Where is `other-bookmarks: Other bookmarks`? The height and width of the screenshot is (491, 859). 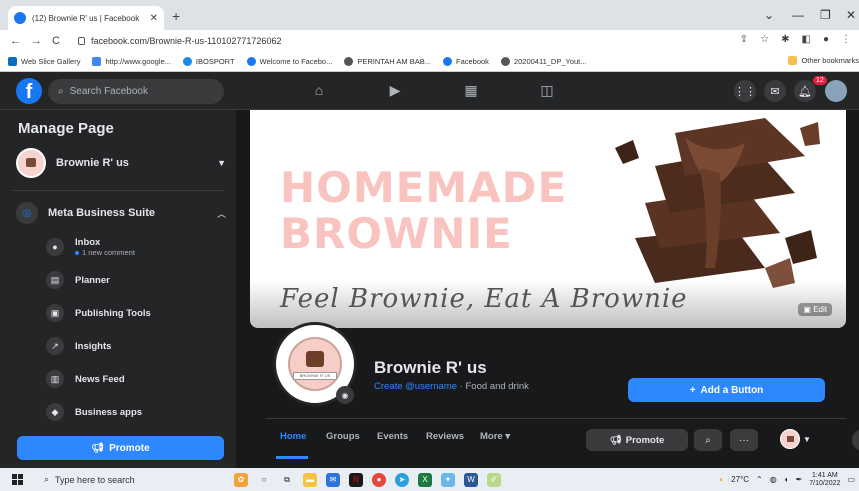 other-bookmarks: Other bookmarks is located at coordinates (823, 60).